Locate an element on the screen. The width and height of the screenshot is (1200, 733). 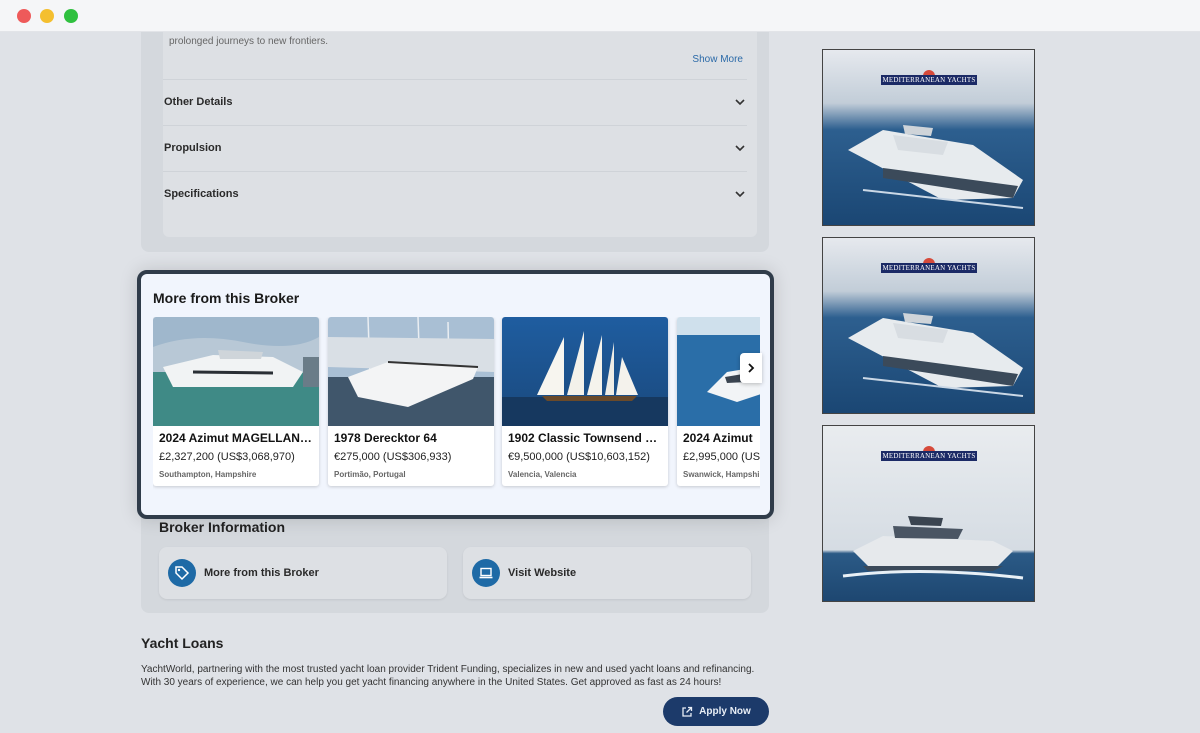
laptop-icon is located at coordinates (486, 573).